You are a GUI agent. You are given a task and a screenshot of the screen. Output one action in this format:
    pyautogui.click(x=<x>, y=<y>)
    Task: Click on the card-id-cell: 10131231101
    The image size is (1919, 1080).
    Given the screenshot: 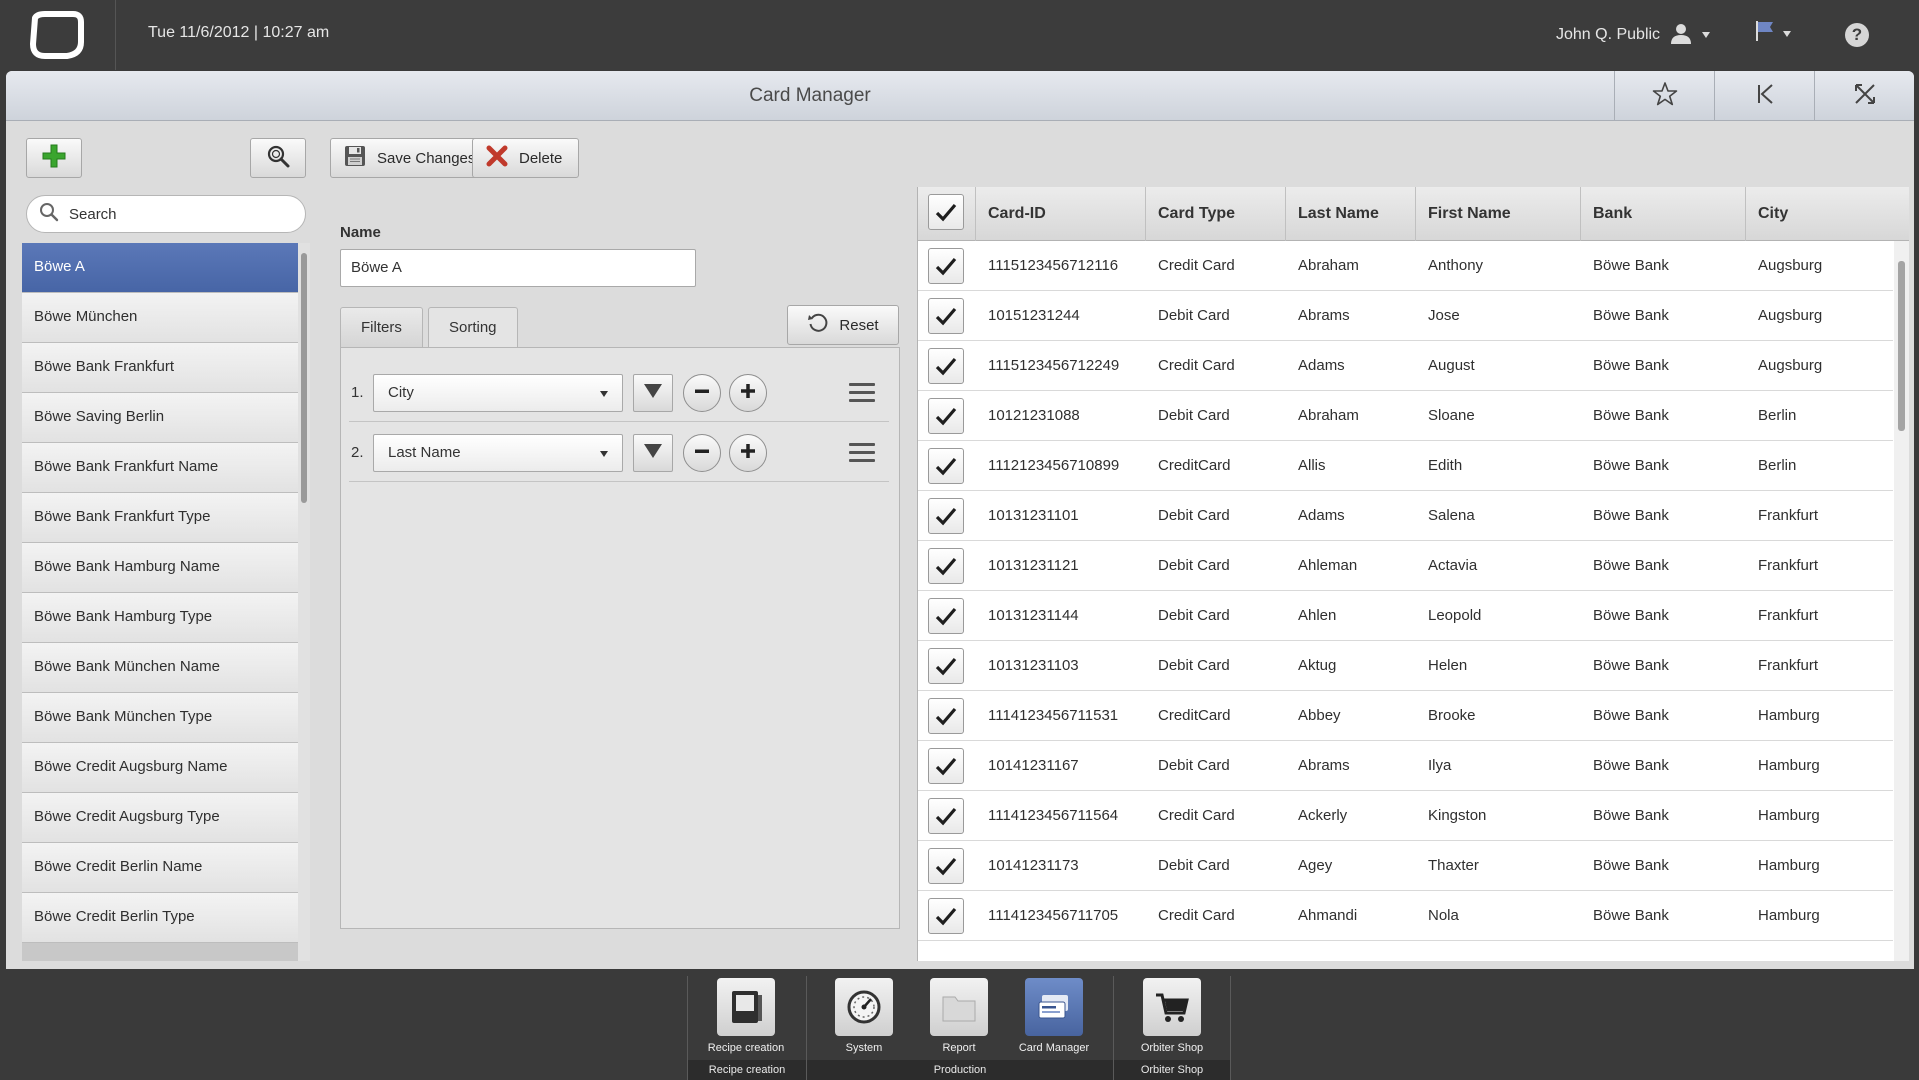 What is the action you would take?
    pyautogui.click(x=1033, y=515)
    